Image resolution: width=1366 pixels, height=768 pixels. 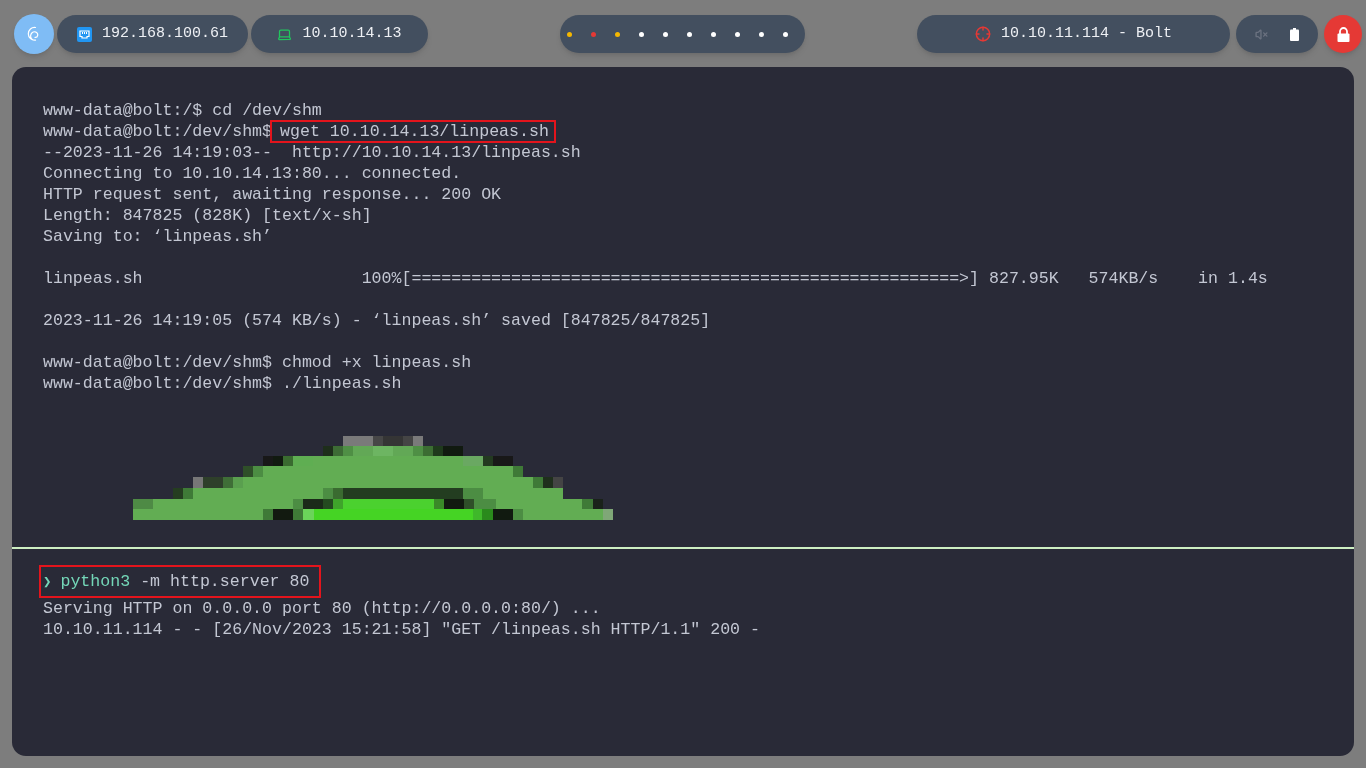 I want to click on output-line: Connecting to 10.10.14.13:80... connected., so click(x=252, y=173).